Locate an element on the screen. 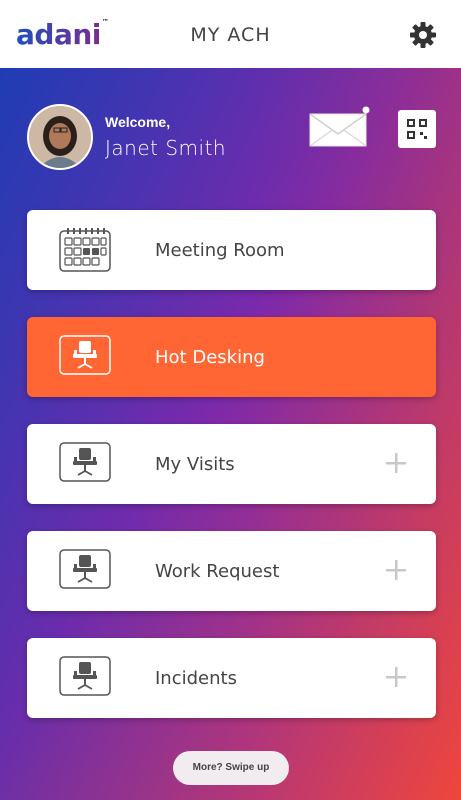 Image resolution: width=461 pixels, height=800 pixels. calendar-icon is located at coordinates (85, 250).